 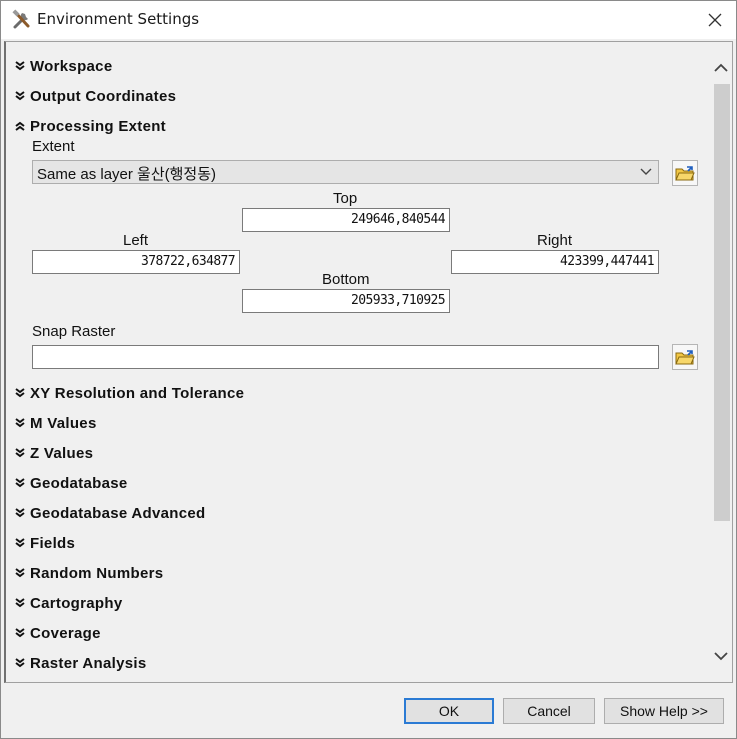 I want to click on section-label: Cartography, so click(x=76, y=603).